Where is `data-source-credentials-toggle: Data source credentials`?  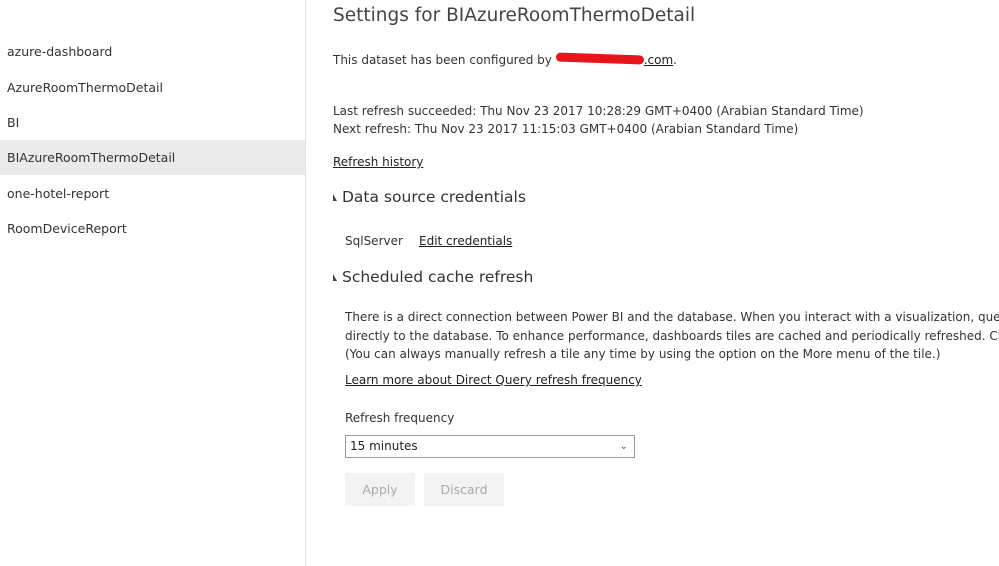
data-source-credentials-toggle: Data source credentials is located at coordinates (429, 197).